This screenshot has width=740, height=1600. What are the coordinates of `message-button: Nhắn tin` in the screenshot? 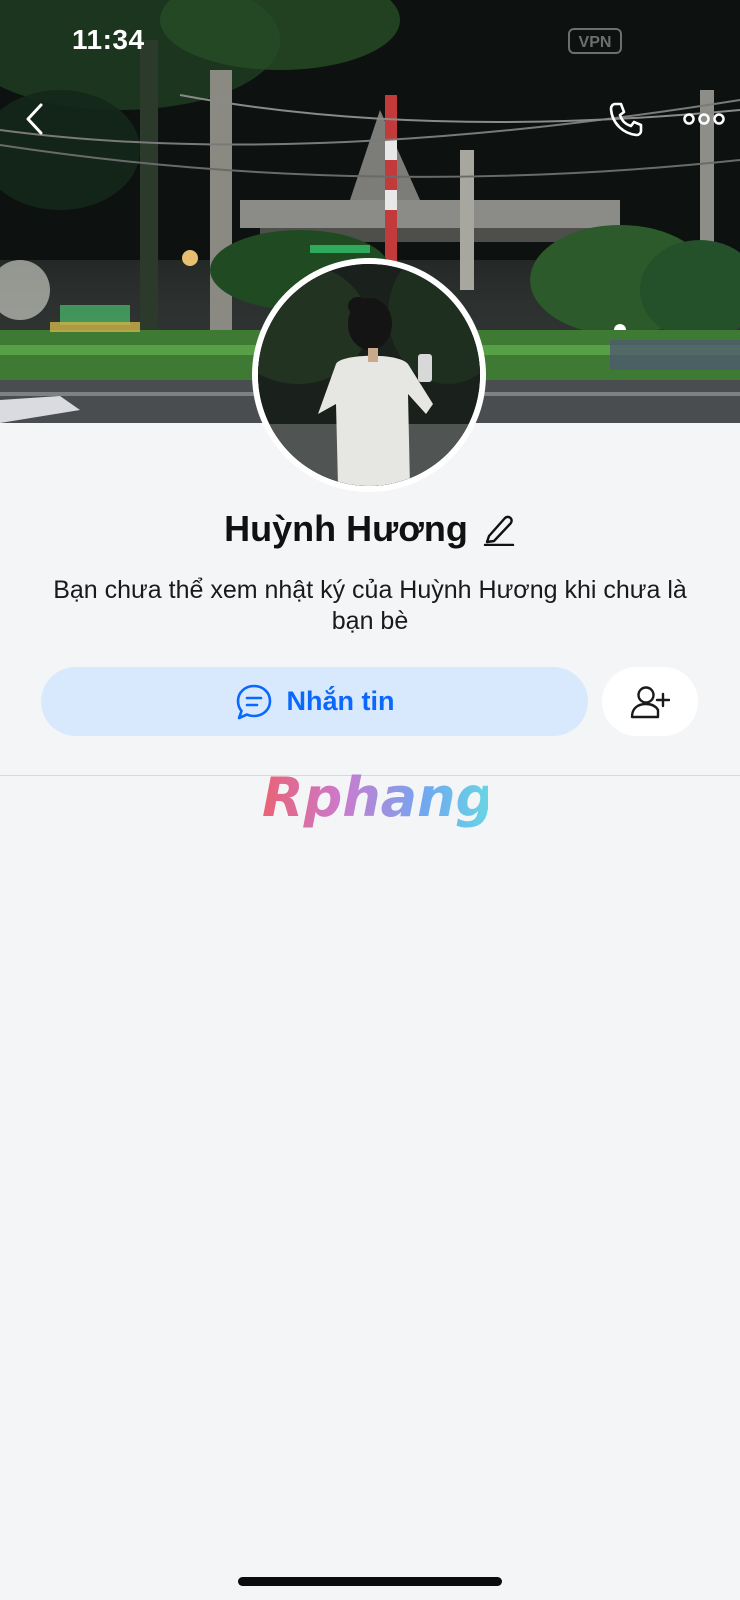 It's located at (314, 701).